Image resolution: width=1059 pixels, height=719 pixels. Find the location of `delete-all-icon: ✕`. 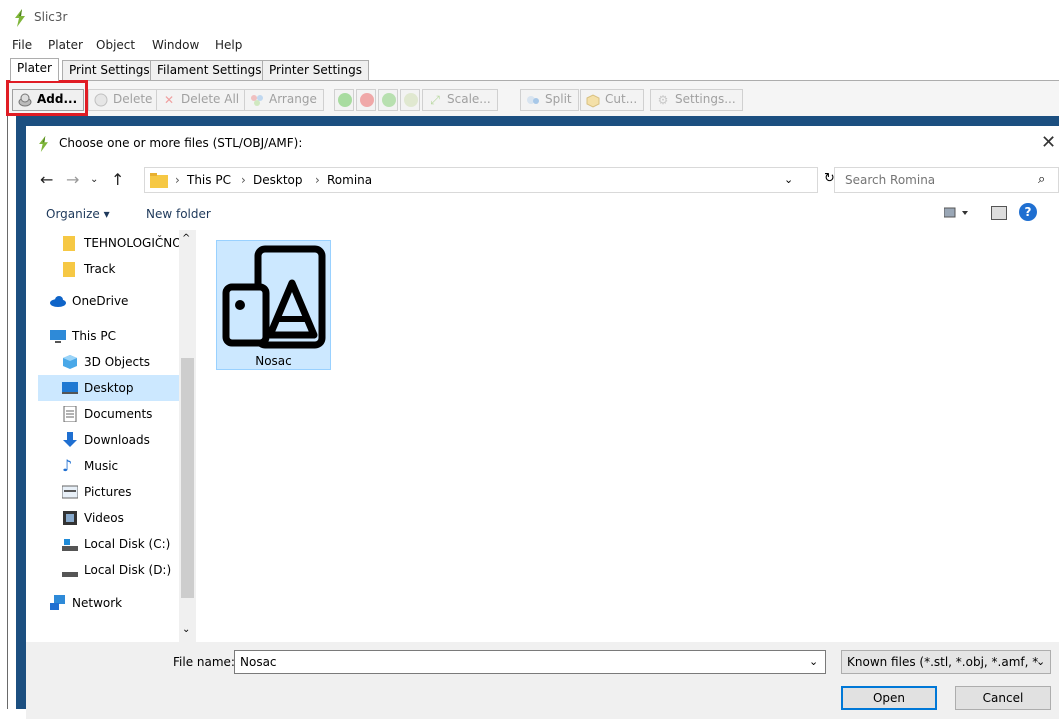

delete-all-icon: ✕ is located at coordinates (169, 100).